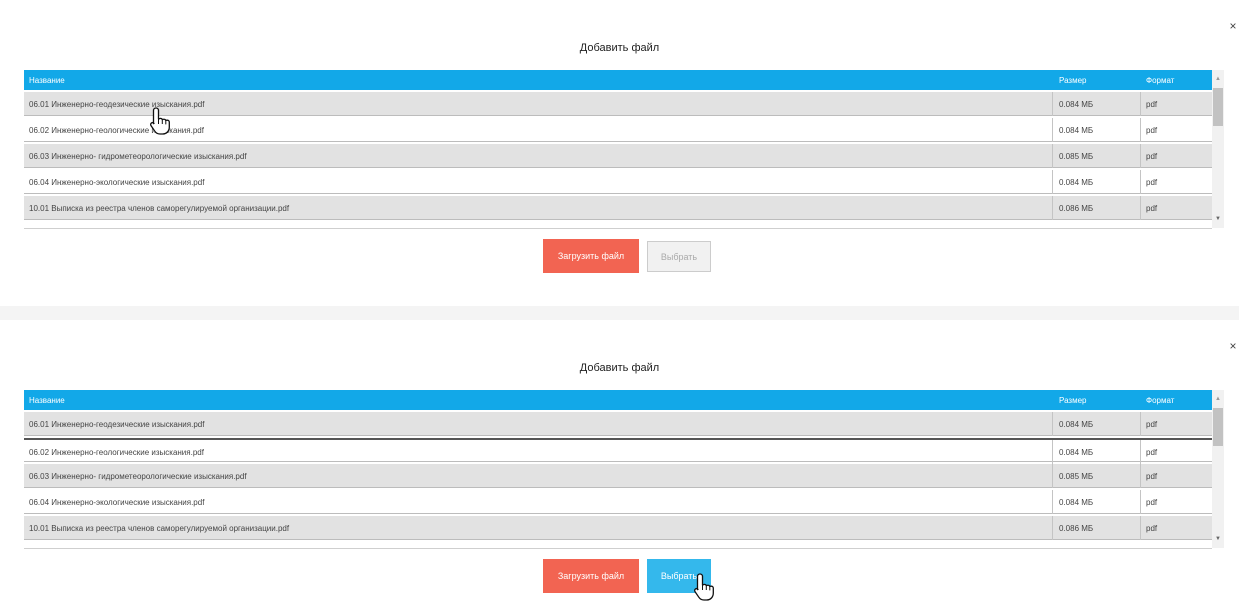 The height and width of the screenshot is (616, 1239). What do you see at coordinates (679, 256) in the screenshot?
I see `select-button: Выбрать` at bounding box center [679, 256].